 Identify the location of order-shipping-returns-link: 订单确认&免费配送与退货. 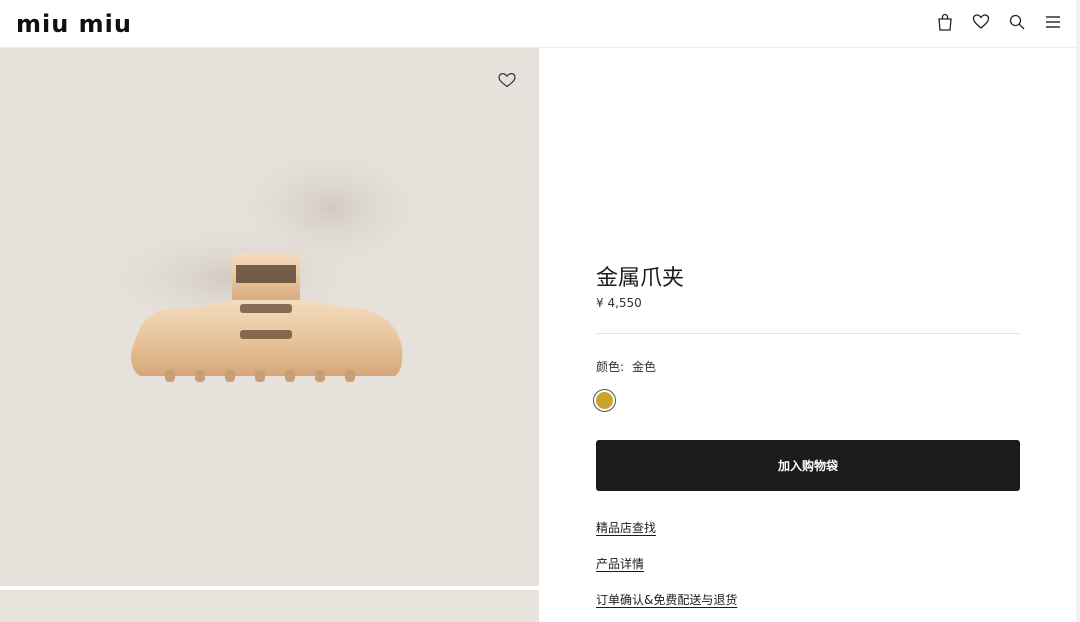
(666, 599).